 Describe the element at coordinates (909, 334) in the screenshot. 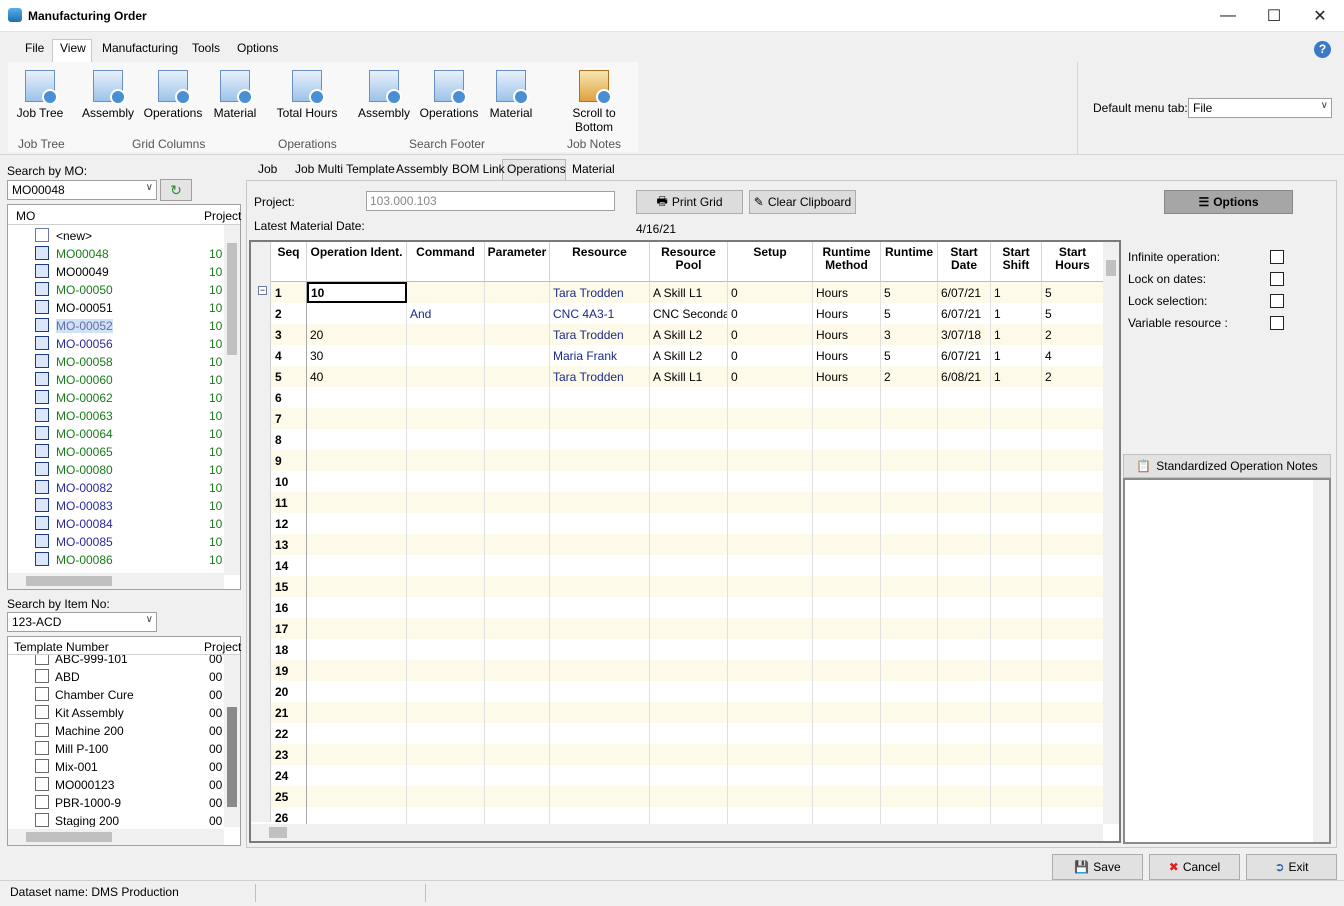

I see `grid-cell: 3` at that location.